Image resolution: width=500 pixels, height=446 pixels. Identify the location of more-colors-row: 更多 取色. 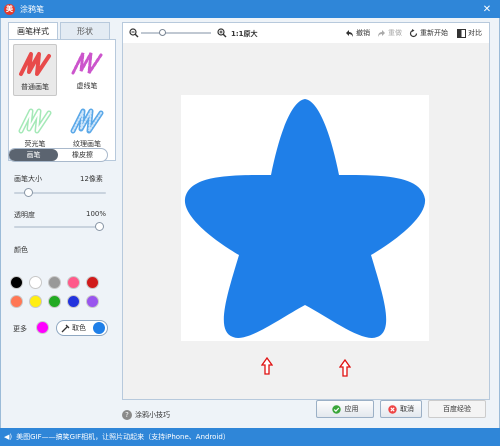
(60, 328).